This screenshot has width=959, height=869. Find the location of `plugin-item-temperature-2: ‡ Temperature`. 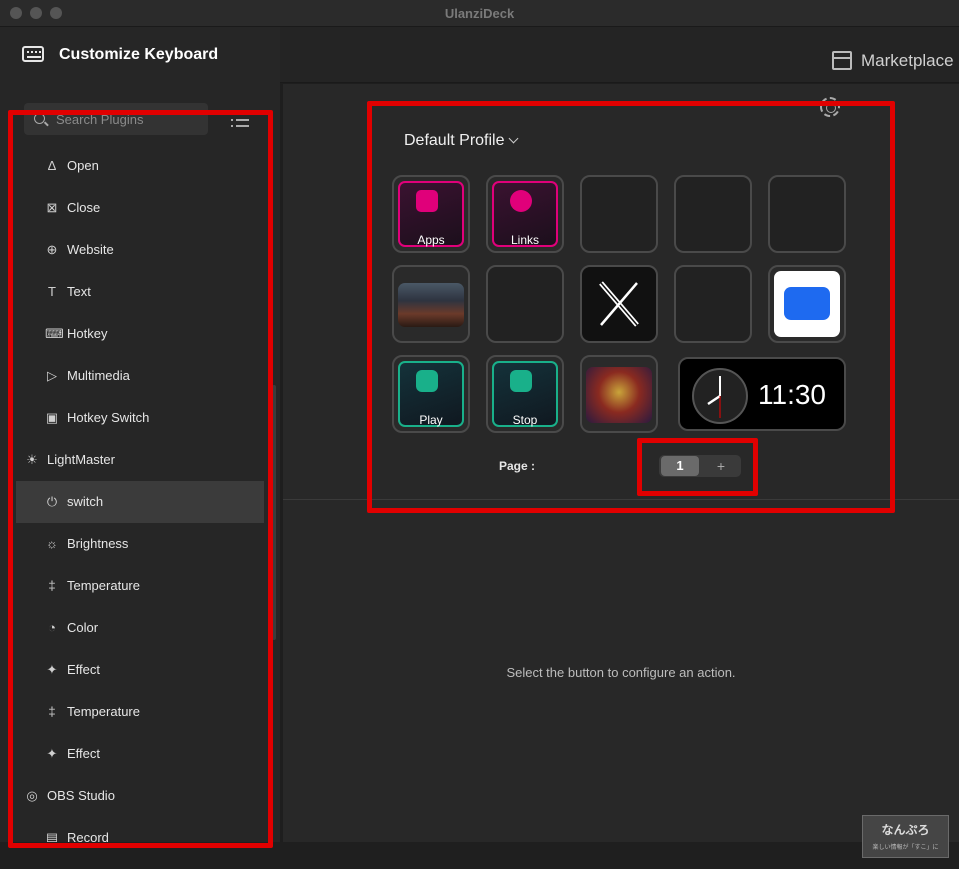

plugin-item-temperature-2: ‡ Temperature is located at coordinates (140, 712).